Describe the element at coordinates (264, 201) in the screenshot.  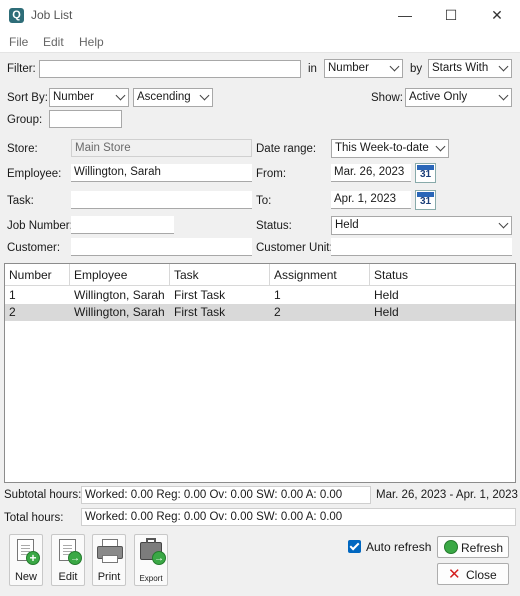
I see `to-label: To:` at that location.